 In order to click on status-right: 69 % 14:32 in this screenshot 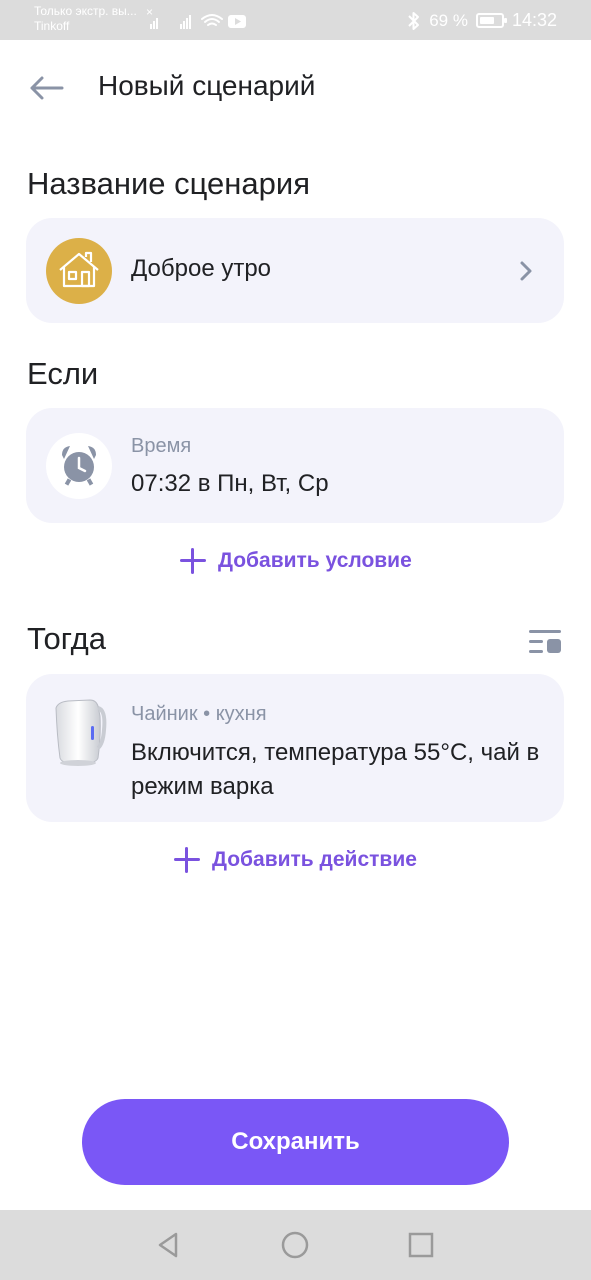, I will do `click(482, 20)`.